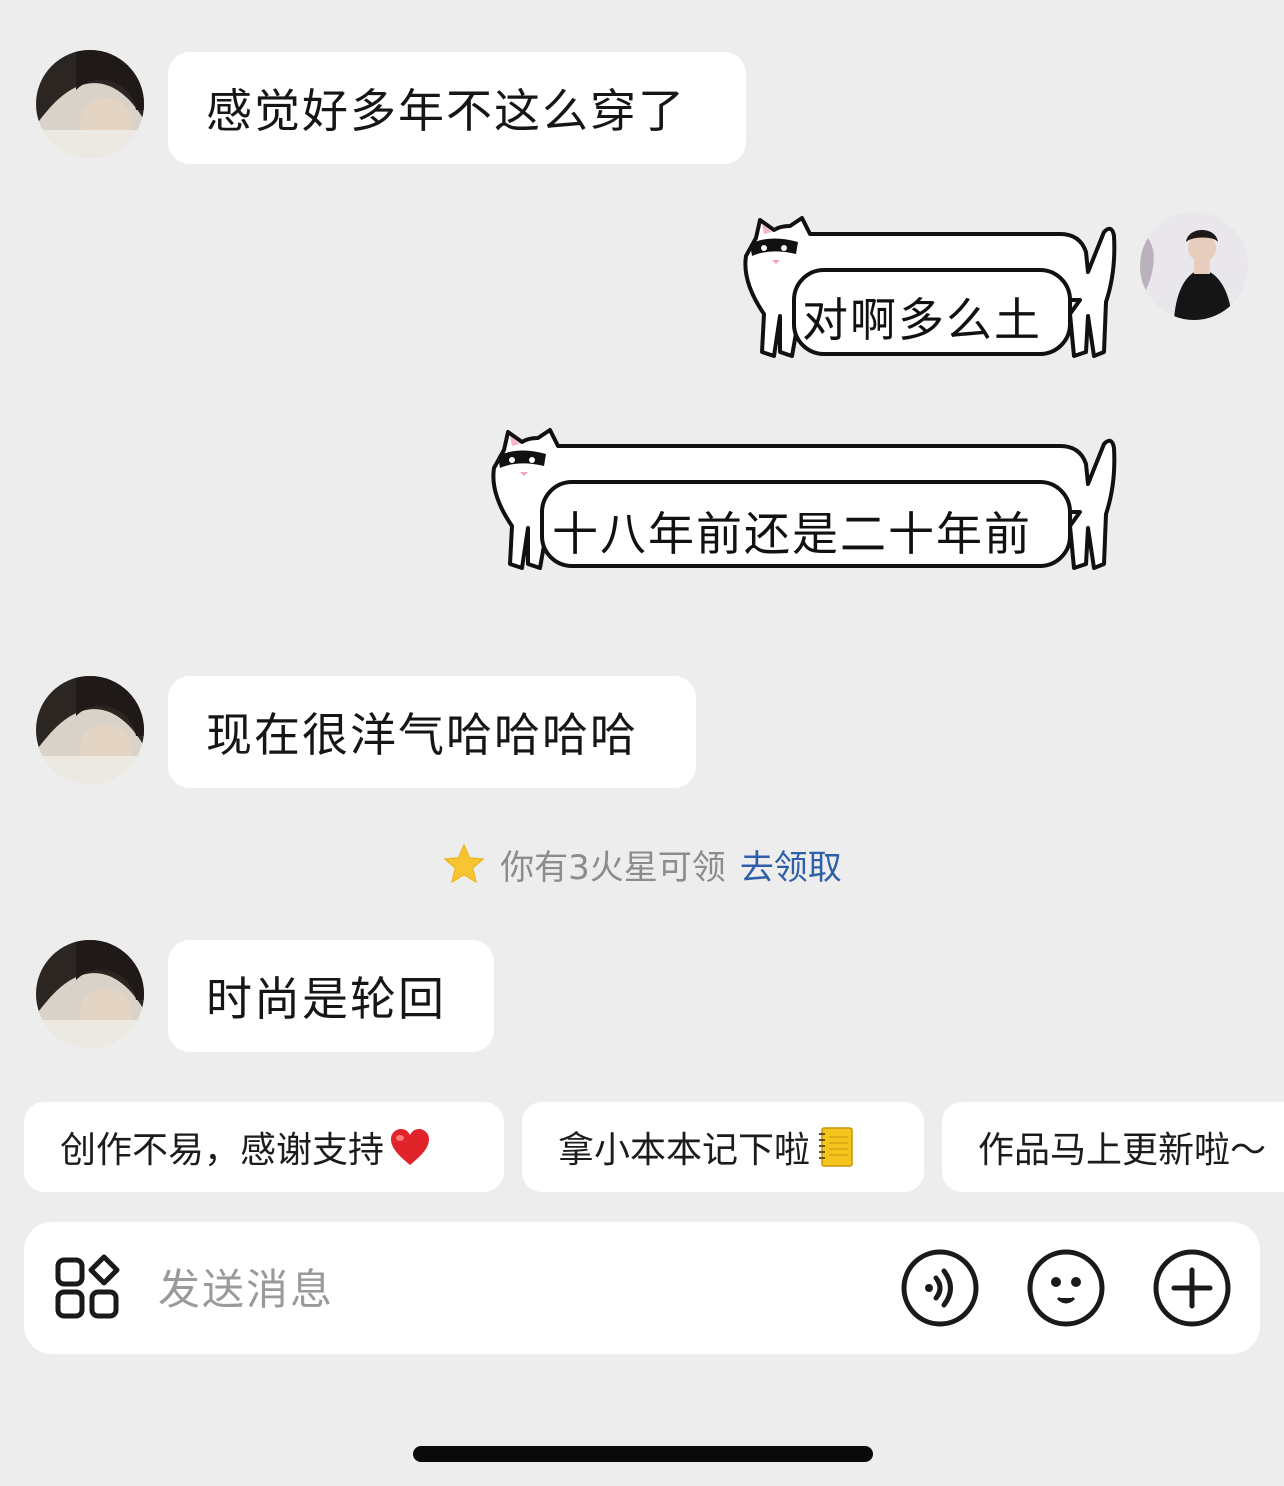 The image size is (1284, 1486). I want to click on sticker-text: 对啊多么土, so click(922, 320).